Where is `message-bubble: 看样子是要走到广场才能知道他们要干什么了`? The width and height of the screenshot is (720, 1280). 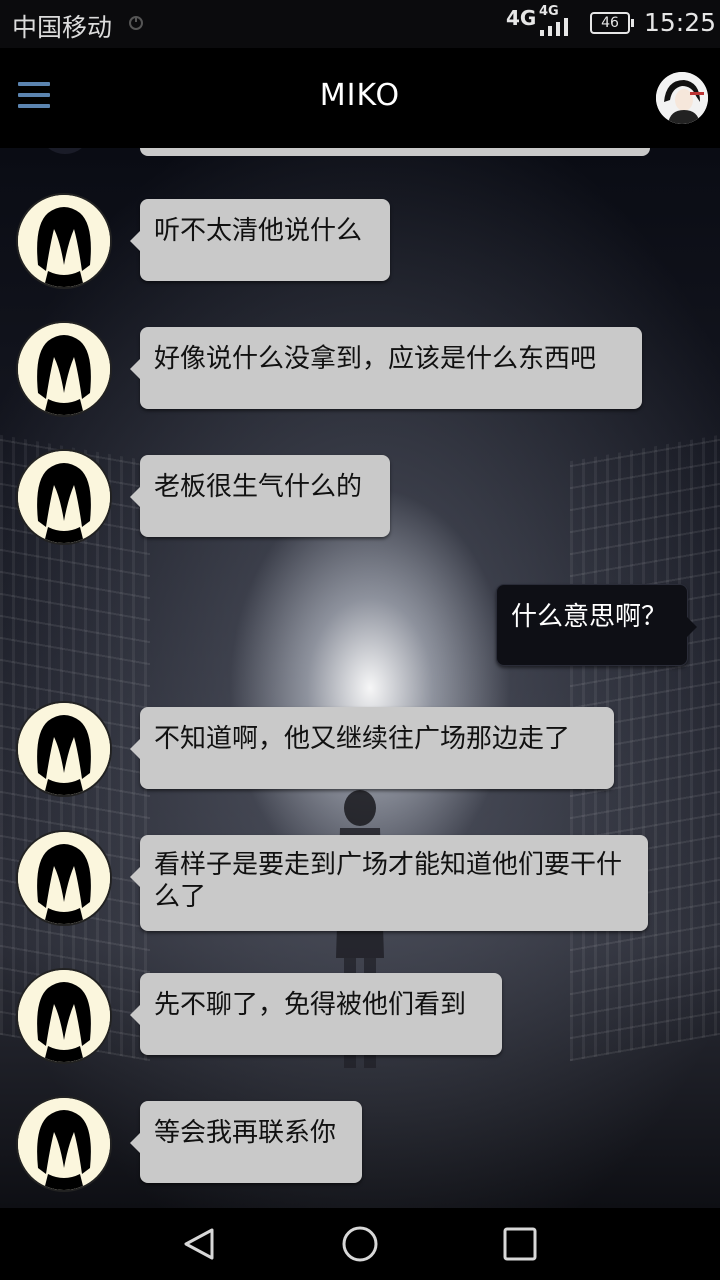
message-bubble: 看样子是要走到广场才能知道他们要干什么了 is located at coordinates (389, 883).